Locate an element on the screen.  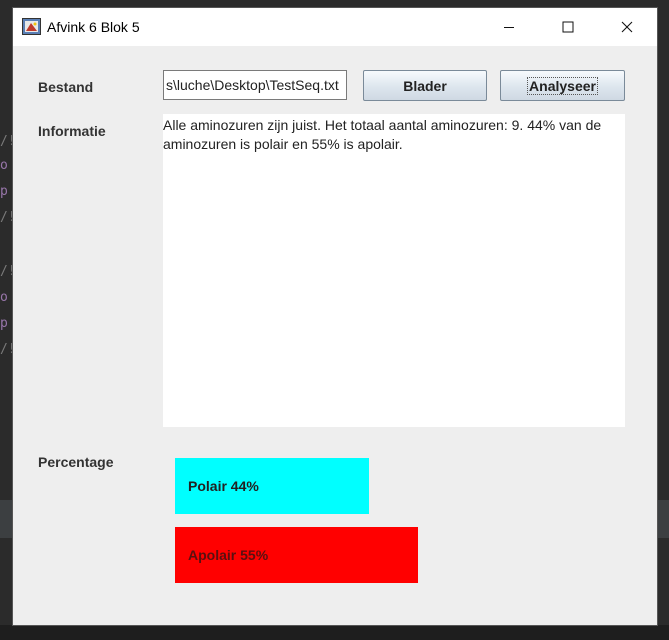
maximize-button is located at coordinates (568, 27).